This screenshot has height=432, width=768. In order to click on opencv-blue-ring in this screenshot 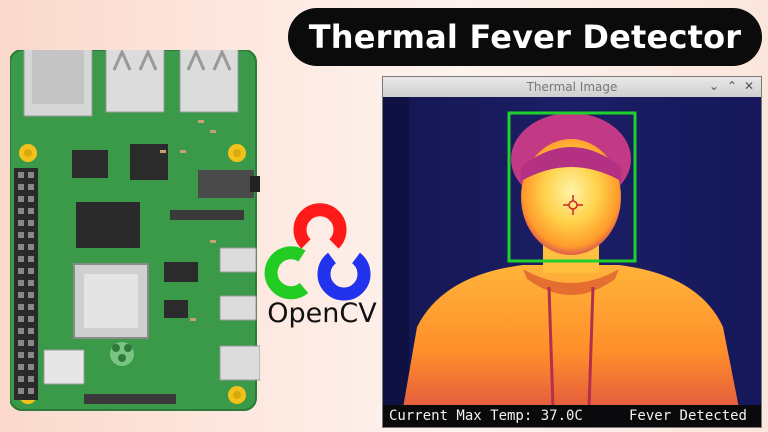, I will do `click(344, 276)`.